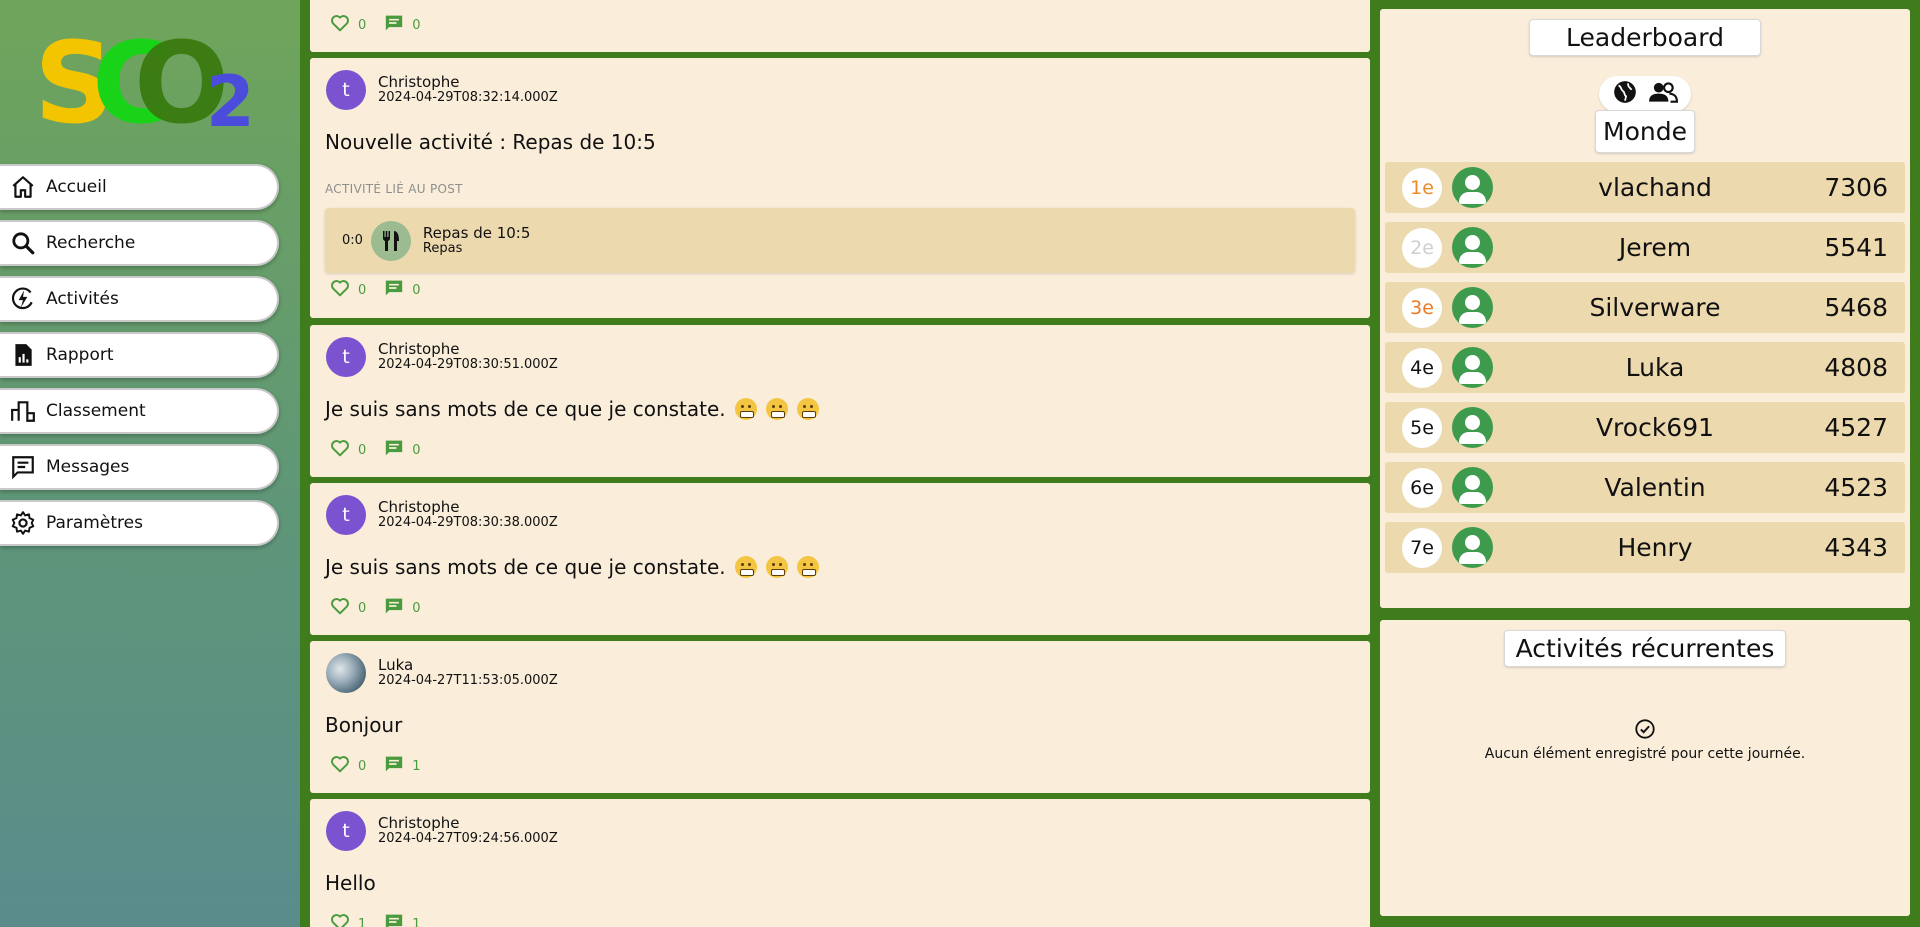  I want to click on app-logo: S C O 2, so click(149, 78).